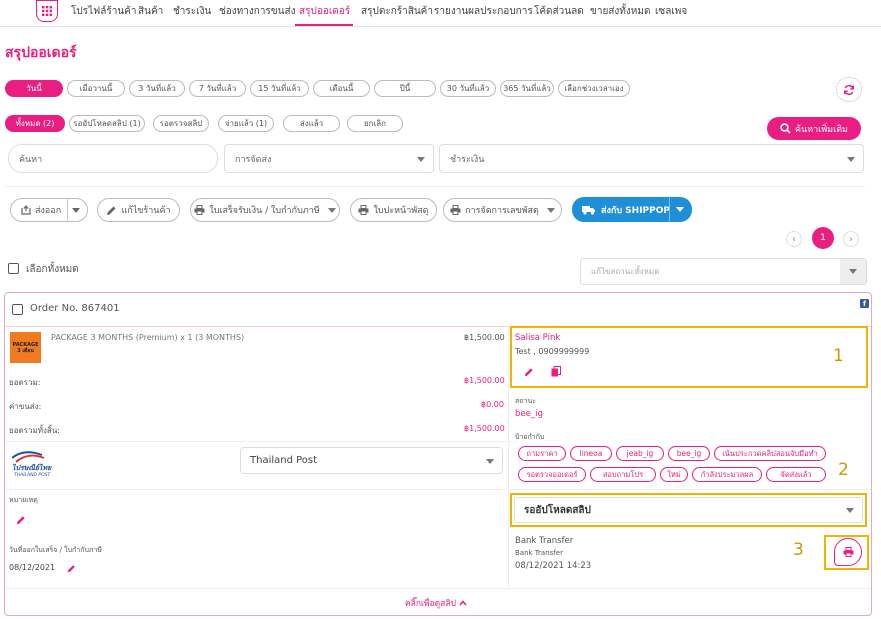 This screenshot has width=881, height=619. I want to click on pencil-icon, so click(111, 210).